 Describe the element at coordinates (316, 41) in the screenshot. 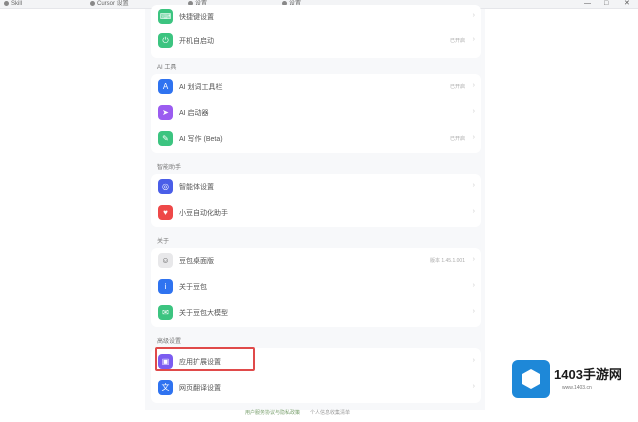

I see `row-autostart: ⏻ 开机自启动 已开启 ›` at that location.